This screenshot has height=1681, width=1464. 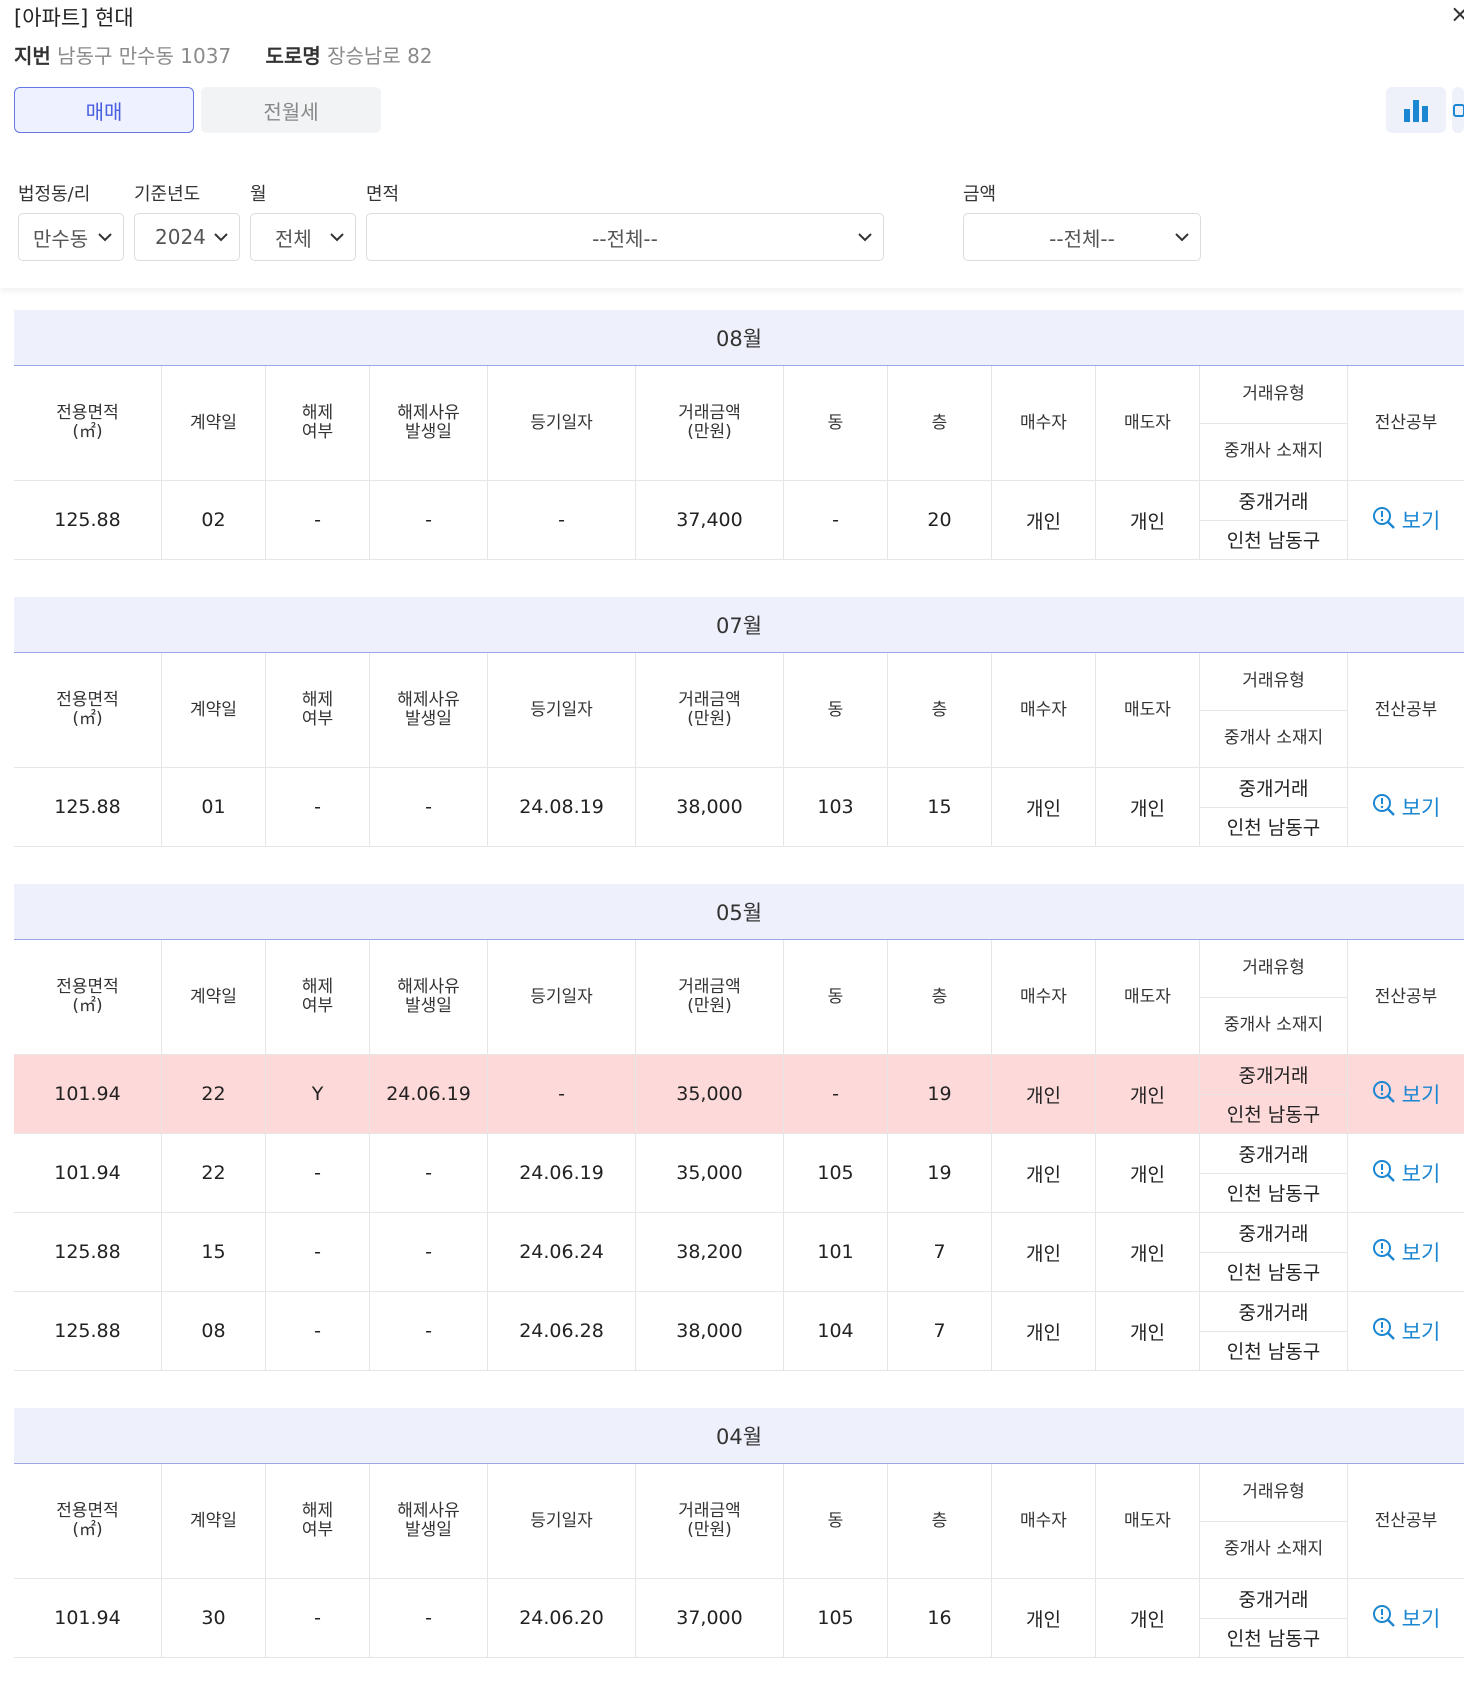 I want to click on dong-select-value: 만수동, so click(x=61, y=238).